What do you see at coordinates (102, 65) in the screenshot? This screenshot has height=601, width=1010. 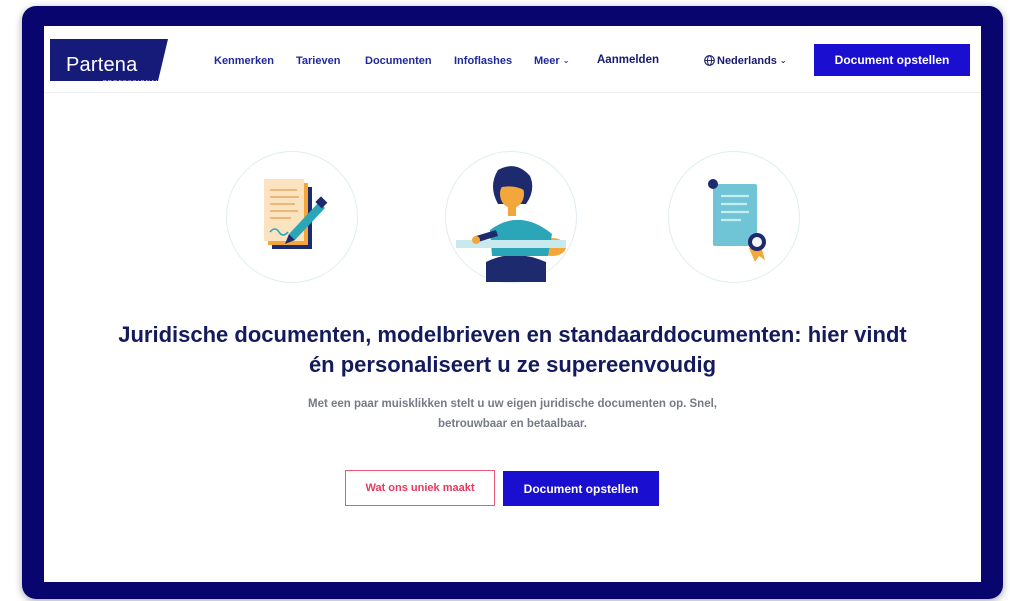 I see `logo-name: Partena` at bounding box center [102, 65].